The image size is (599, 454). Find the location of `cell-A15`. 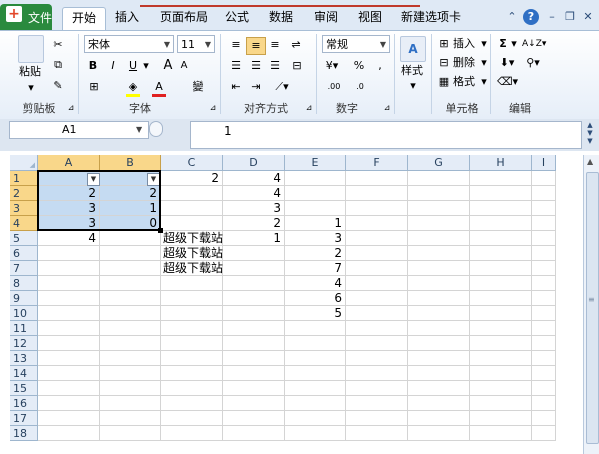

cell-A15 is located at coordinates (69, 388).